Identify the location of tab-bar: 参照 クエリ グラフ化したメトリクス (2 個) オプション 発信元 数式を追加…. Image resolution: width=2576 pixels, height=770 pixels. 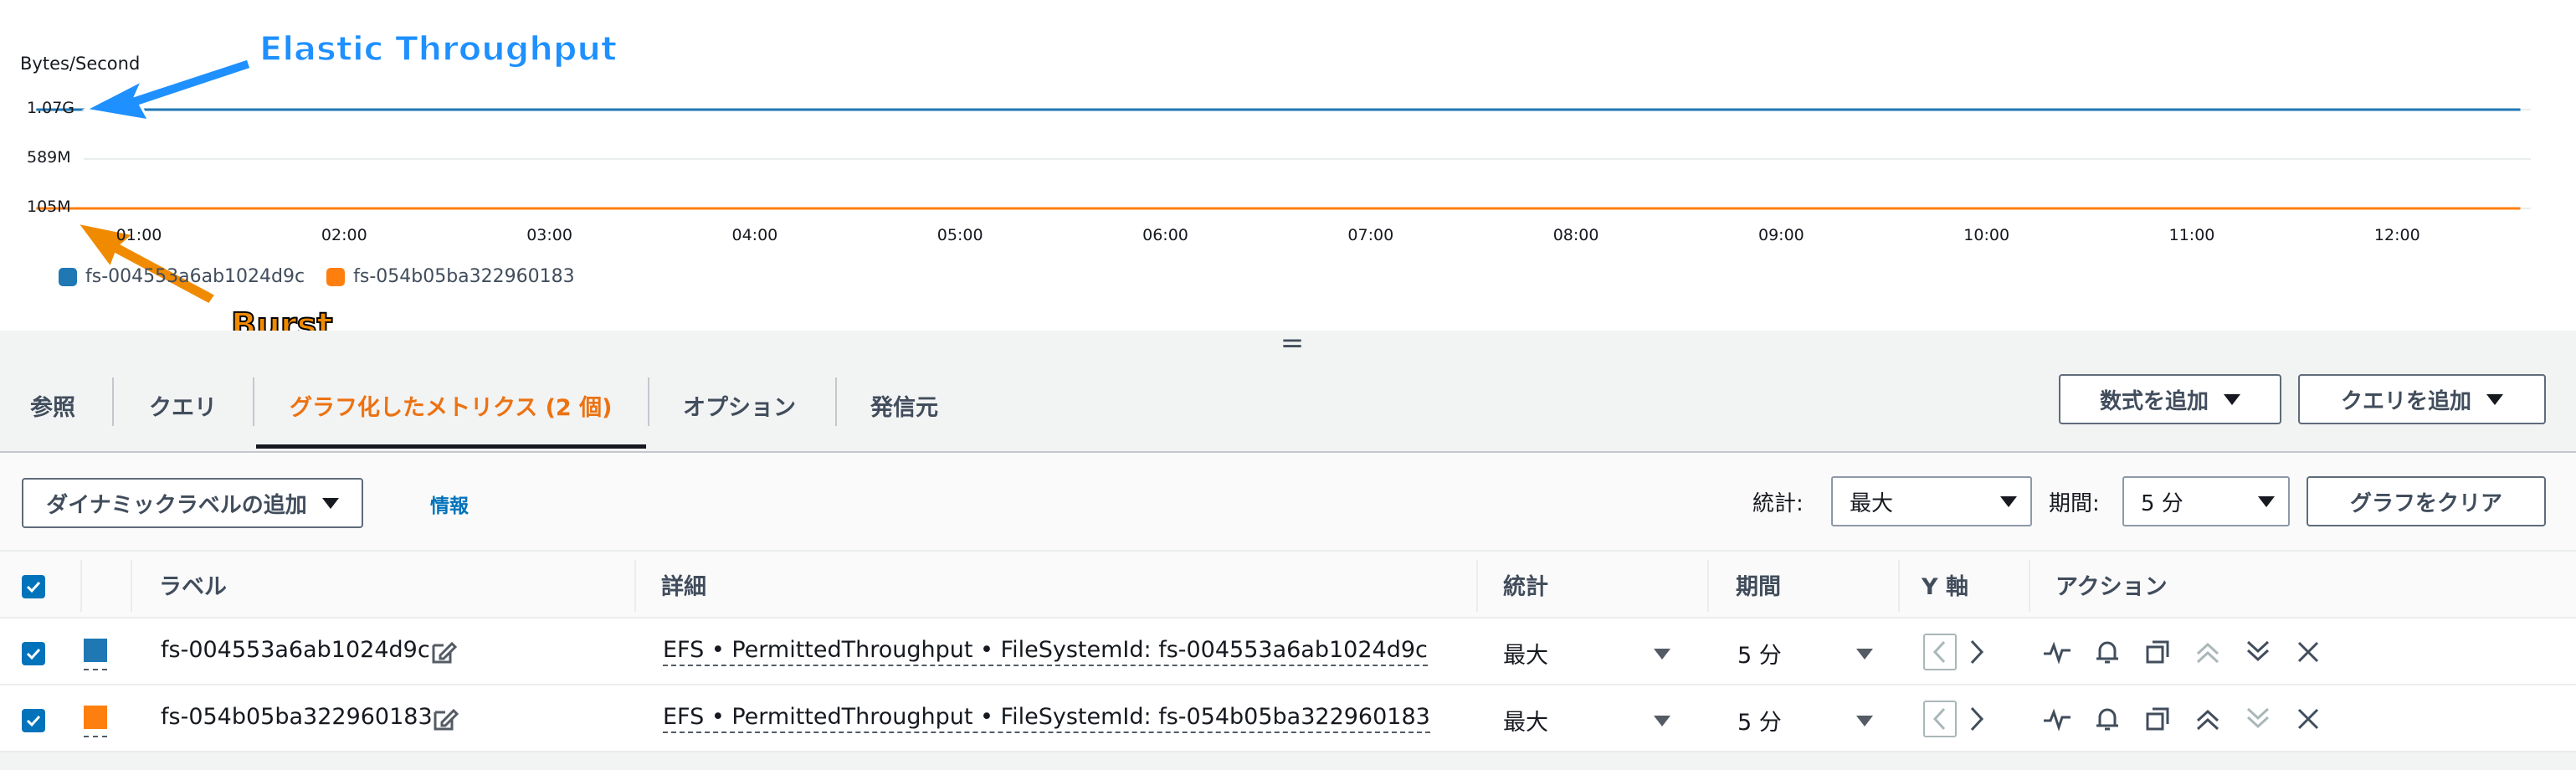
(1288, 405).